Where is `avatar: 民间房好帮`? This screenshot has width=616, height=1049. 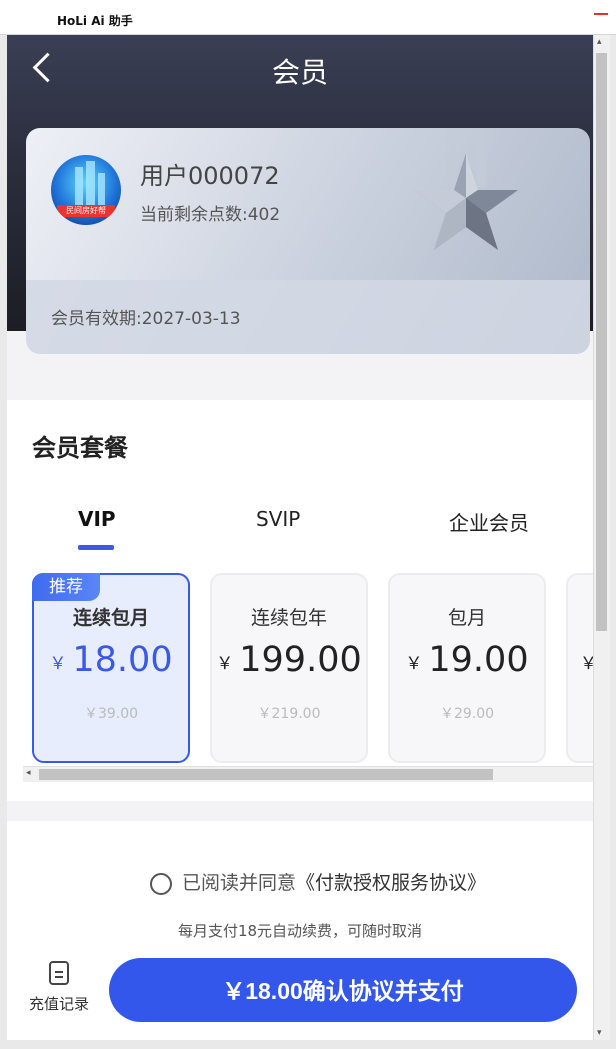
avatar: 民间房好帮 is located at coordinates (86, 190).